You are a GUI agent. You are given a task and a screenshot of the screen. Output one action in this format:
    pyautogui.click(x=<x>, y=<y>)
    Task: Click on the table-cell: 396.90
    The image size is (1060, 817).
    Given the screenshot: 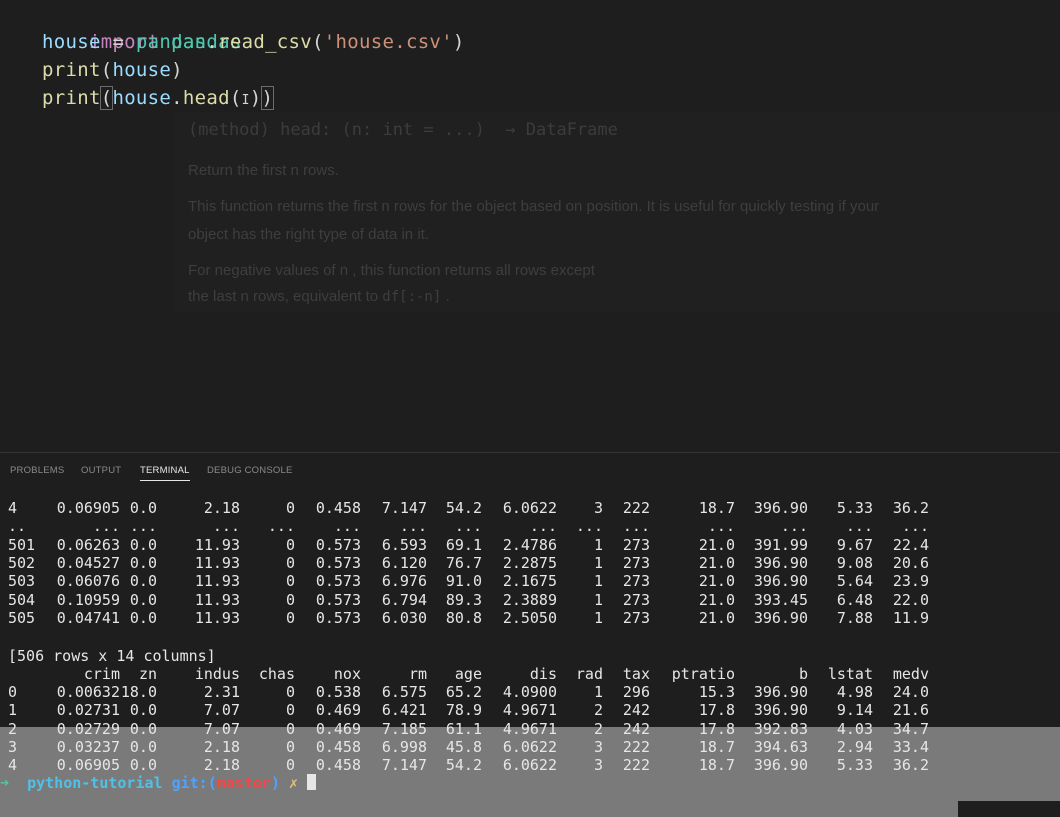 What is the action you would take?
    pyautogui.click(x=780, y=581)
    